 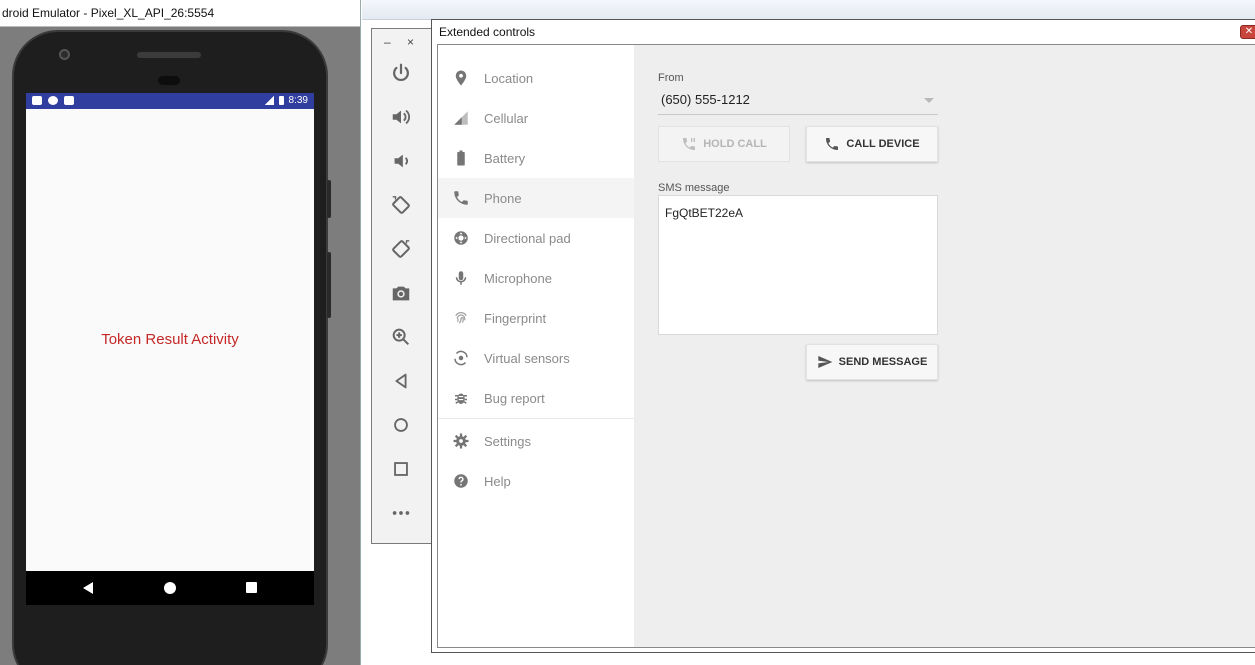 I want to click on sms-message-input: FgQtBET22eA, so click(x=798, y=265).